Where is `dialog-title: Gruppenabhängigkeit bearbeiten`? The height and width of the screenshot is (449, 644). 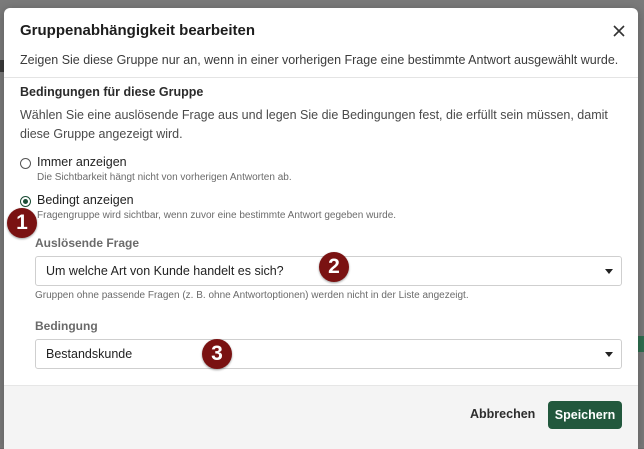 dialog-title: Gruppenabhängigkeit bearbeiten is located at coordinates (138, 30).